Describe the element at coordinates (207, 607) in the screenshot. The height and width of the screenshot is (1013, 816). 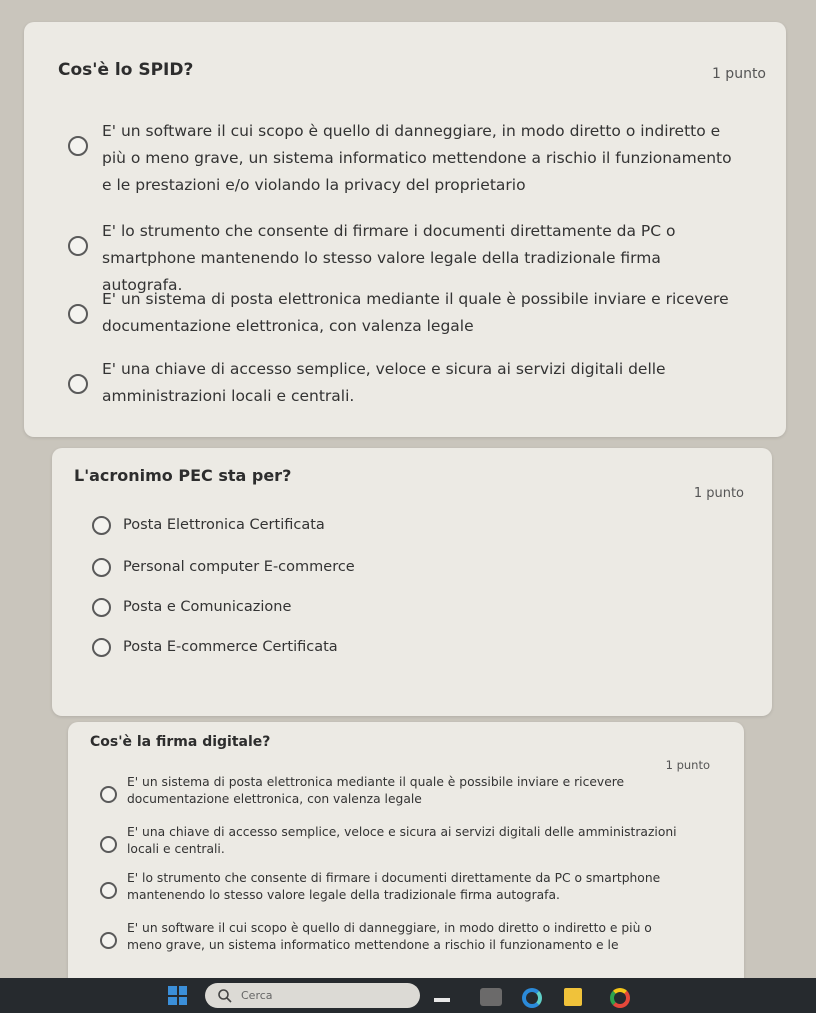
I see `answer-label: Posta e Comunicazione` at that location.